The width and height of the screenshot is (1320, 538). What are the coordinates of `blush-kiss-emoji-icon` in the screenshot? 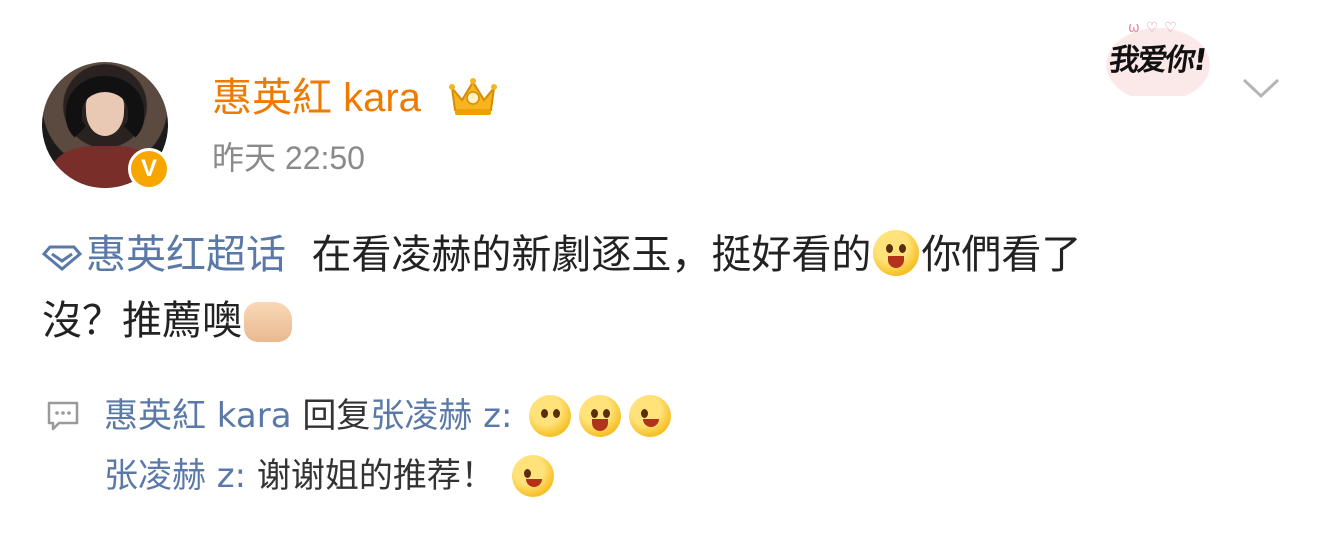 It's located at (550, 416).